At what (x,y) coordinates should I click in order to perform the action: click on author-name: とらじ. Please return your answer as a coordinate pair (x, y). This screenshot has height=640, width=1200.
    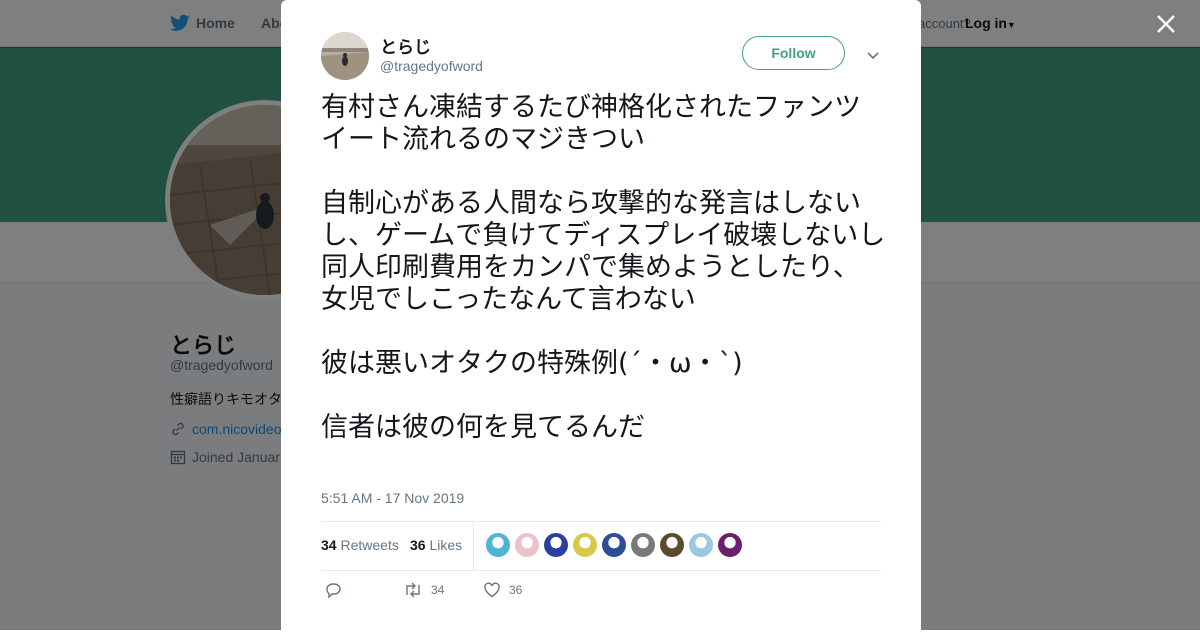
    Looking at the image, I should click on (405, 45).